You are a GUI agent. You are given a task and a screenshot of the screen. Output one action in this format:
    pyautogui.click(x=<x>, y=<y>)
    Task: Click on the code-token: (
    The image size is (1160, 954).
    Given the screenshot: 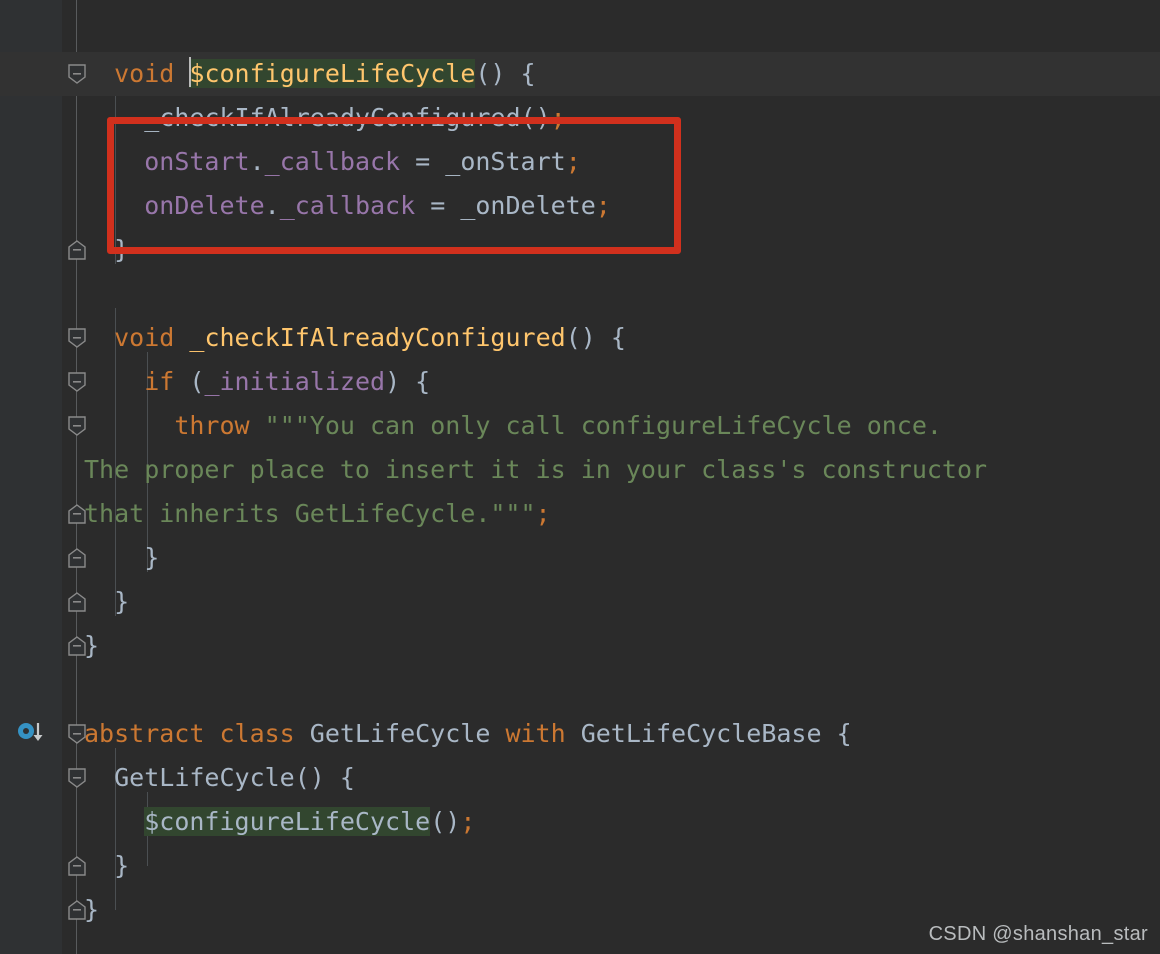 What is the action you would take?
    pyautogui.click(x=189, y=381)
    